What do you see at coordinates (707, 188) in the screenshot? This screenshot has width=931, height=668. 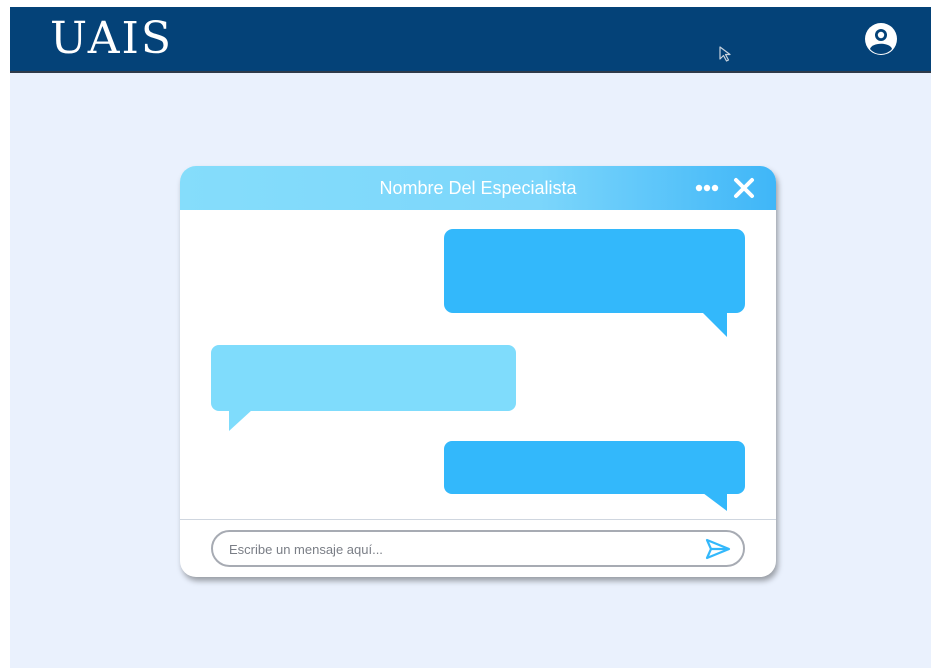 I see `more-horizontal-icon` at bounding box center [707, 188].